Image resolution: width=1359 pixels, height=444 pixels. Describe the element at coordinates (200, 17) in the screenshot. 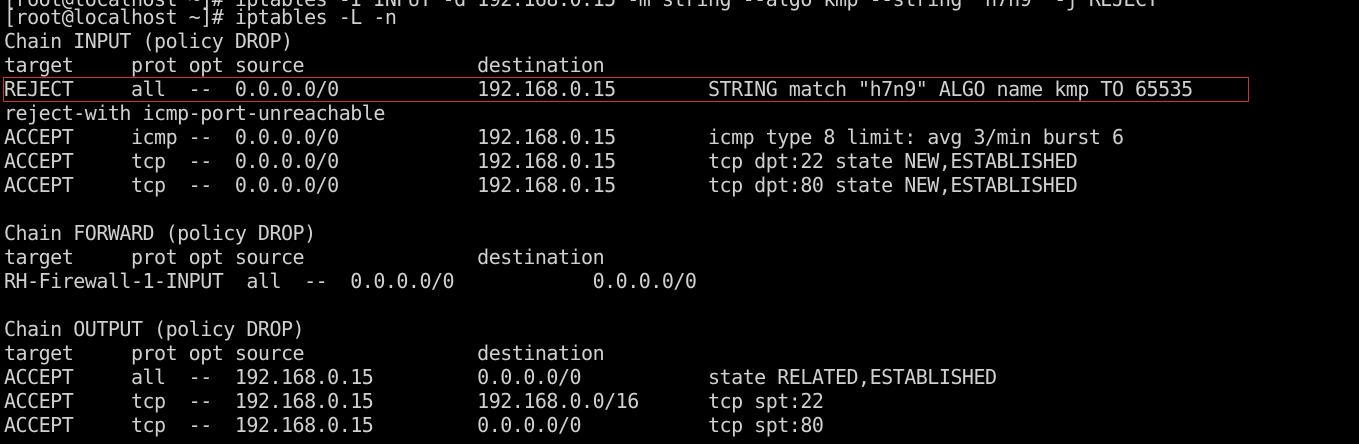

I see `command-prompt-line: [root@localhost ~]# iptables -L -n` at that location.